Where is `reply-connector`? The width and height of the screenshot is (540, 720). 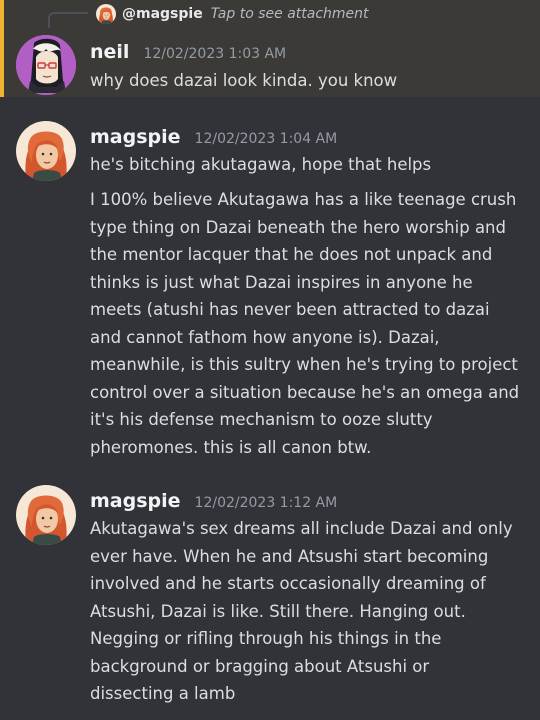 reply-connector is located at coordinates (68, 20).